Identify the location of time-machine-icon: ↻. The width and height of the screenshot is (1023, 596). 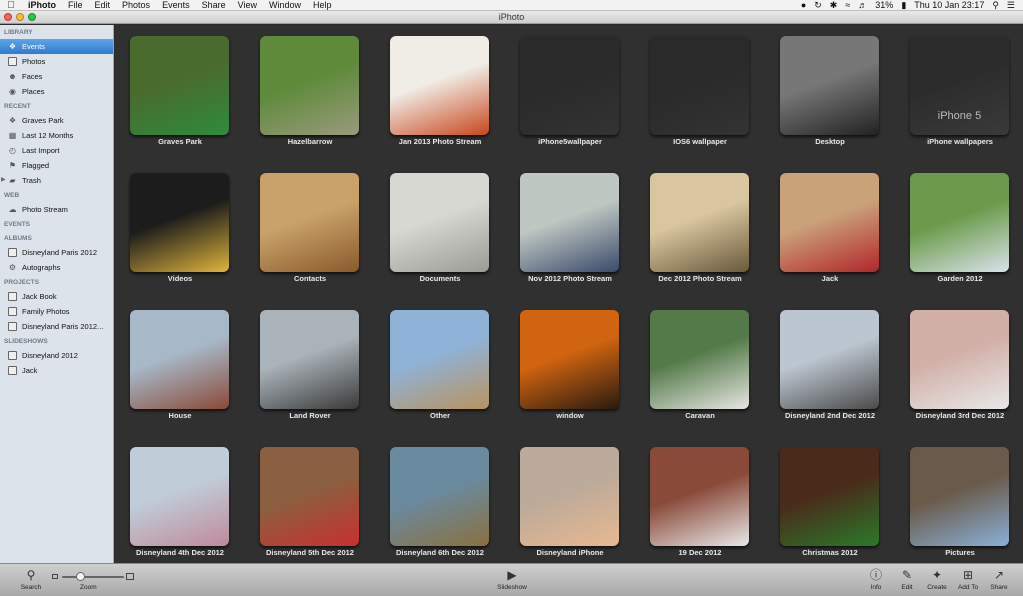
(818, 5).